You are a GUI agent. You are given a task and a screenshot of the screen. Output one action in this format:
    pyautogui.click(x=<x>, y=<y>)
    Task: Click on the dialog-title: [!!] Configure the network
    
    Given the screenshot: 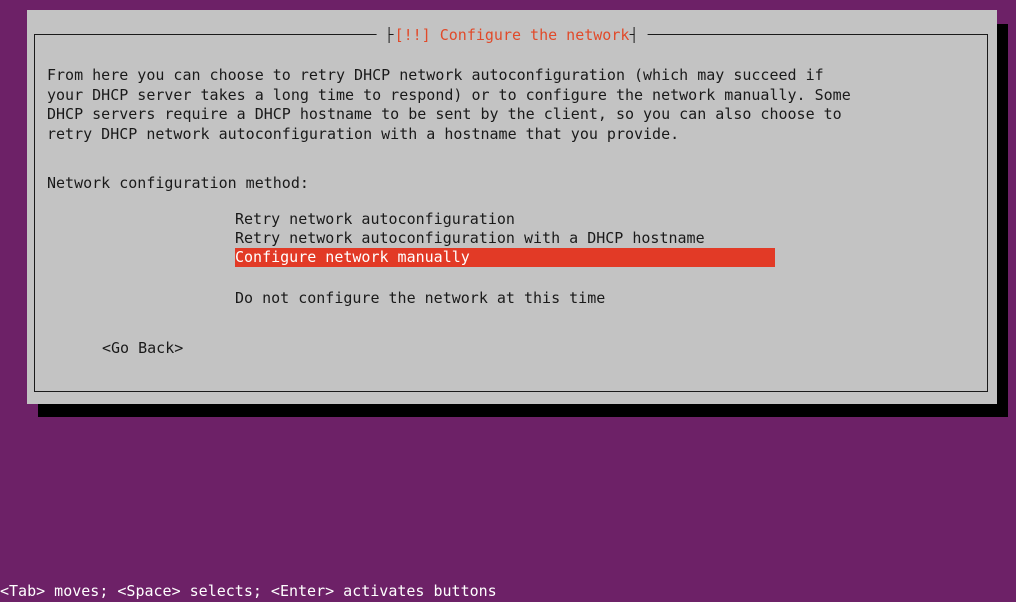 What is the action you would take?
    pyautogui.click(x=512, y=35)
    